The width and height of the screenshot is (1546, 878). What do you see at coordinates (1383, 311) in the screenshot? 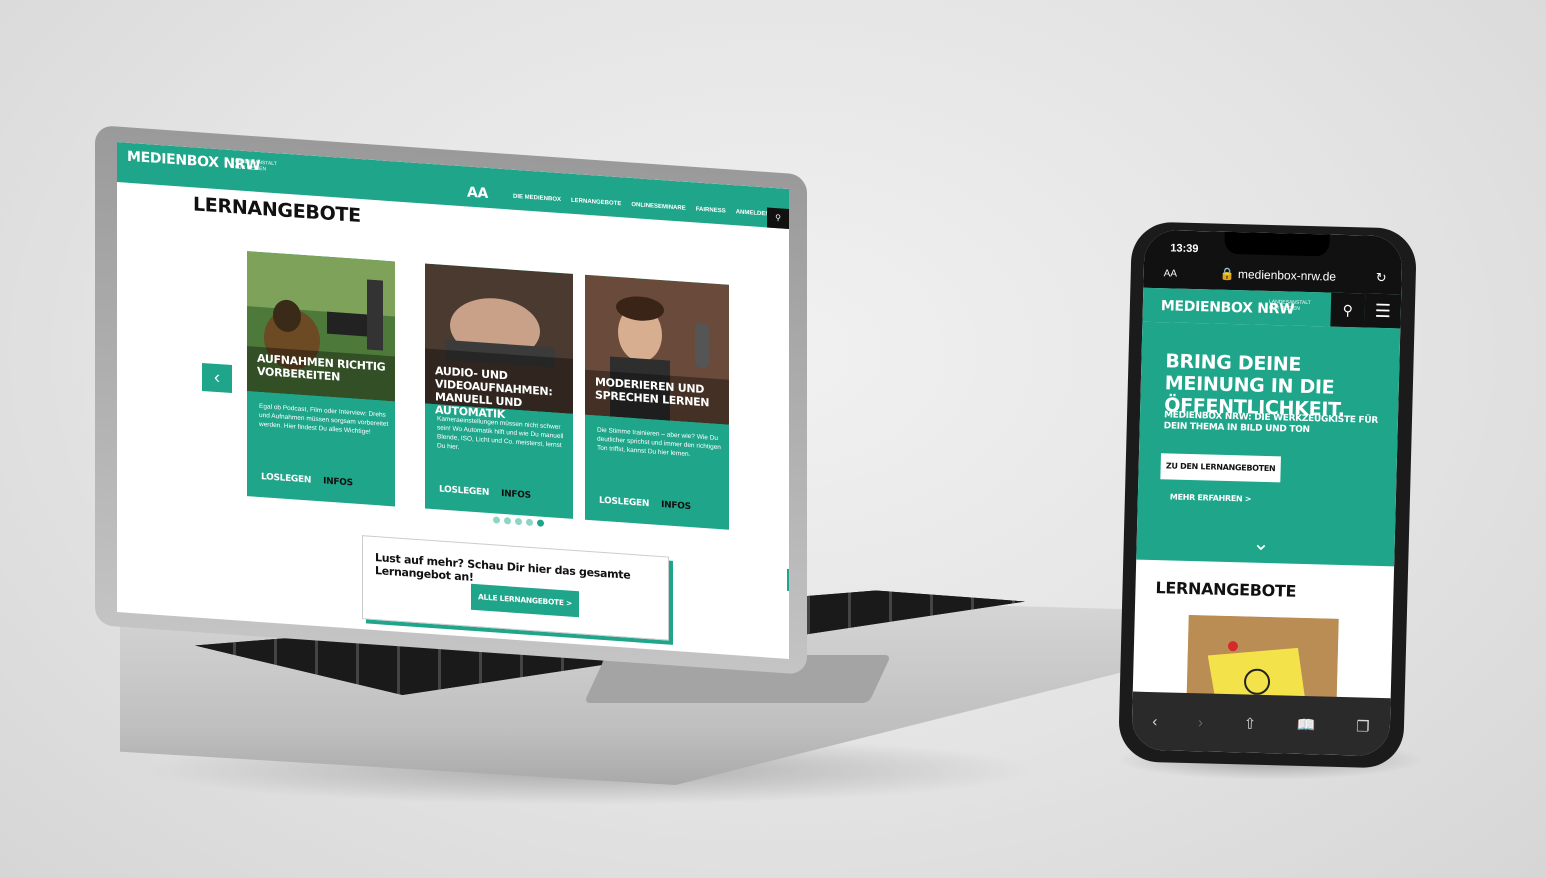
I see `hamburger-menu-icon: ☰` at bounding box center [1383, 311].